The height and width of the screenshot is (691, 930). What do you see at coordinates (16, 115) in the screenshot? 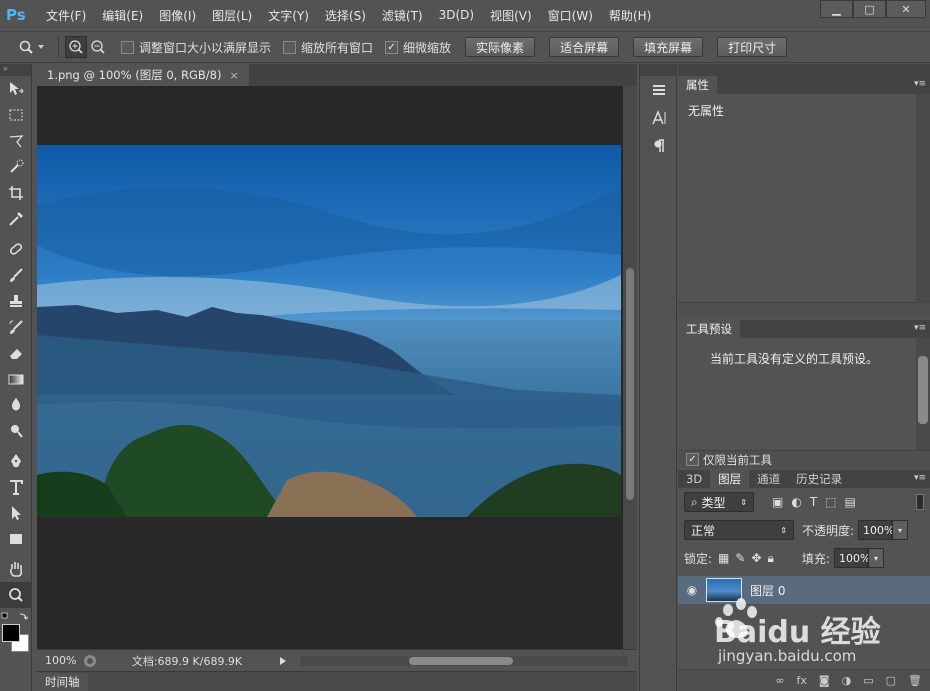
I see `marquee-tool` at bounding box center [16, 115].